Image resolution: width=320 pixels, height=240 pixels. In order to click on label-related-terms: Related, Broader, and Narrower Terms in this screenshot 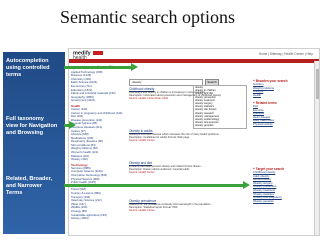, I will do `click(29, 186)`.